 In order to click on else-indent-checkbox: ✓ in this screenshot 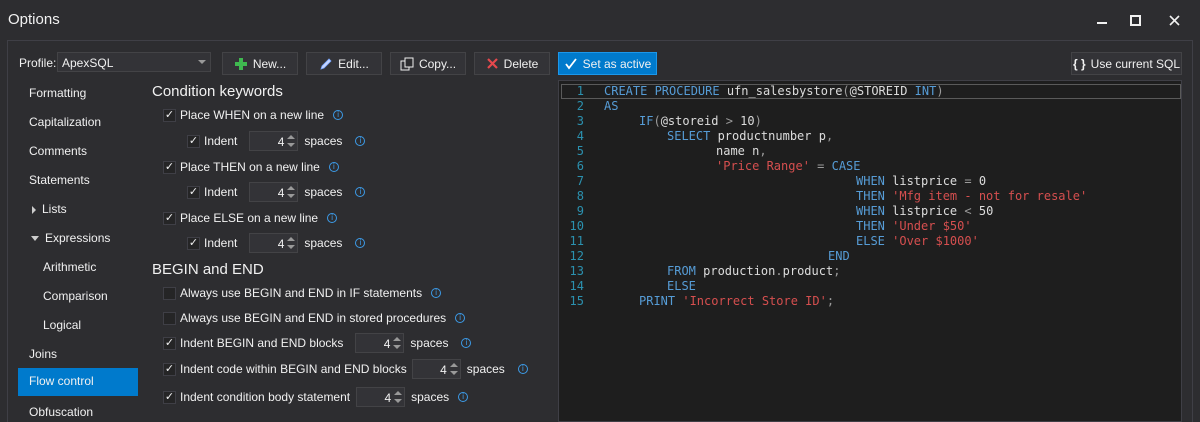, I will do `click(193, 243)`.